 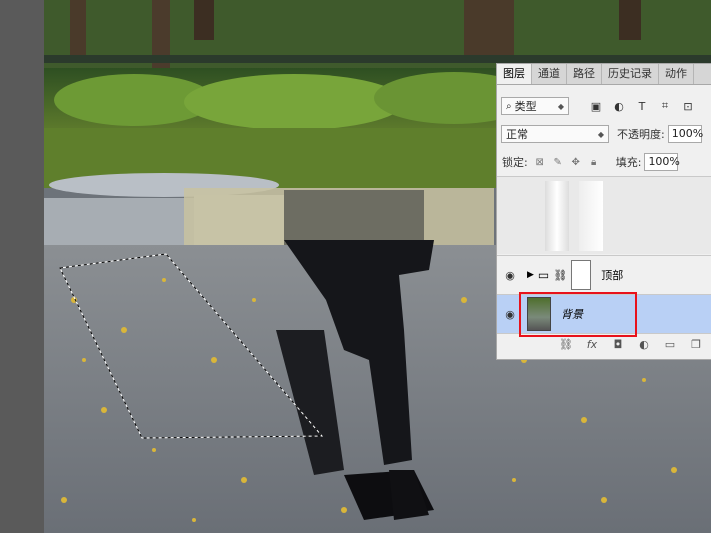 What do you see at coordinates (604, 162) in the screenshot?
I see `lock-row: 锁定: ⊠ ✎ ✥ 🔒︎ 填充: 100%` at bounding box center [604, 162].